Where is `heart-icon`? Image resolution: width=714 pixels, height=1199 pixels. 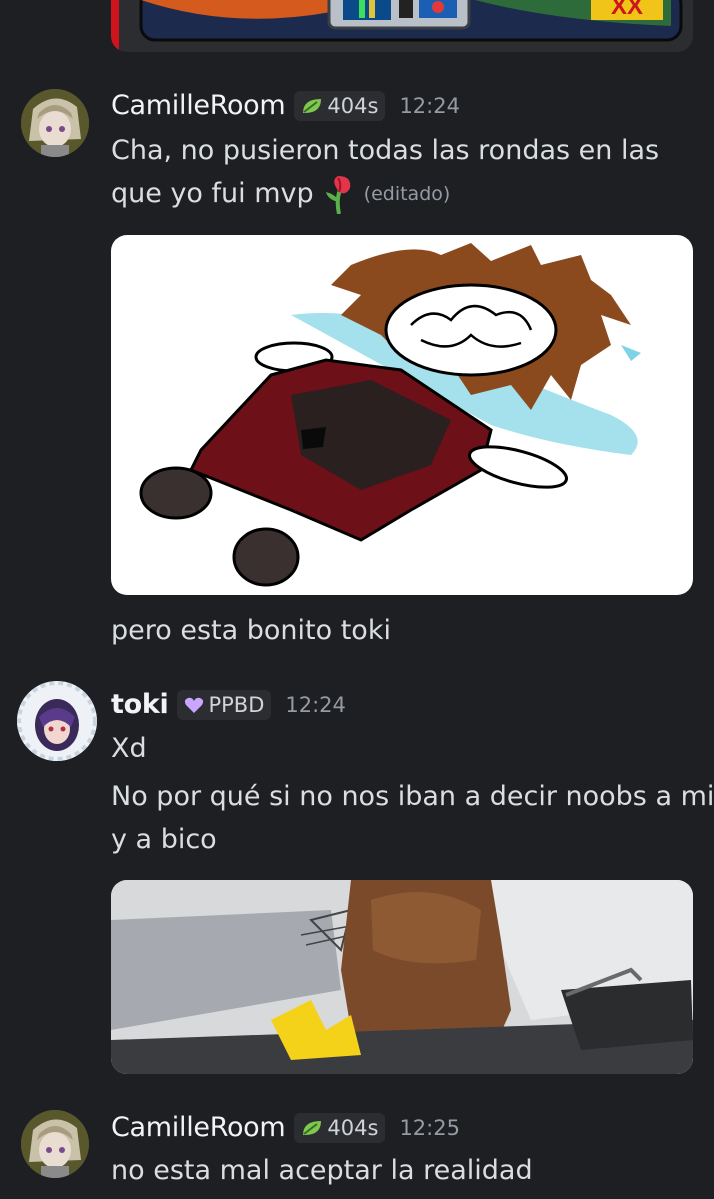
heart-icon is located at coordinates (194, 705).